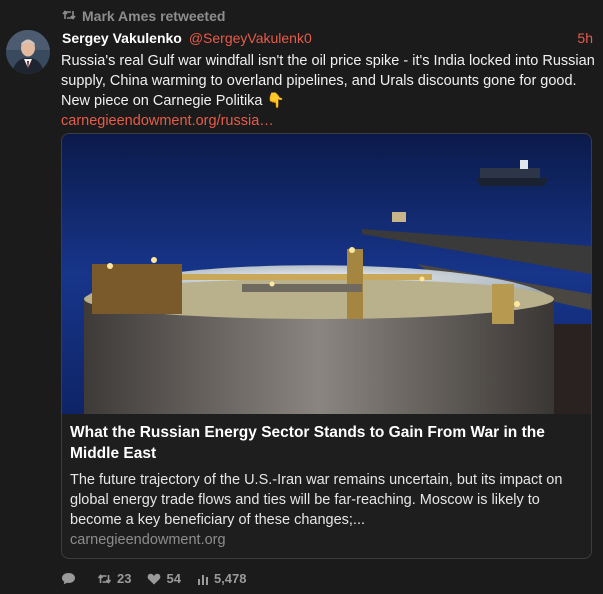 This screenshot has height=594, width=603. I want to click on pointing-down-emoji: 👇, so click(275, 101).